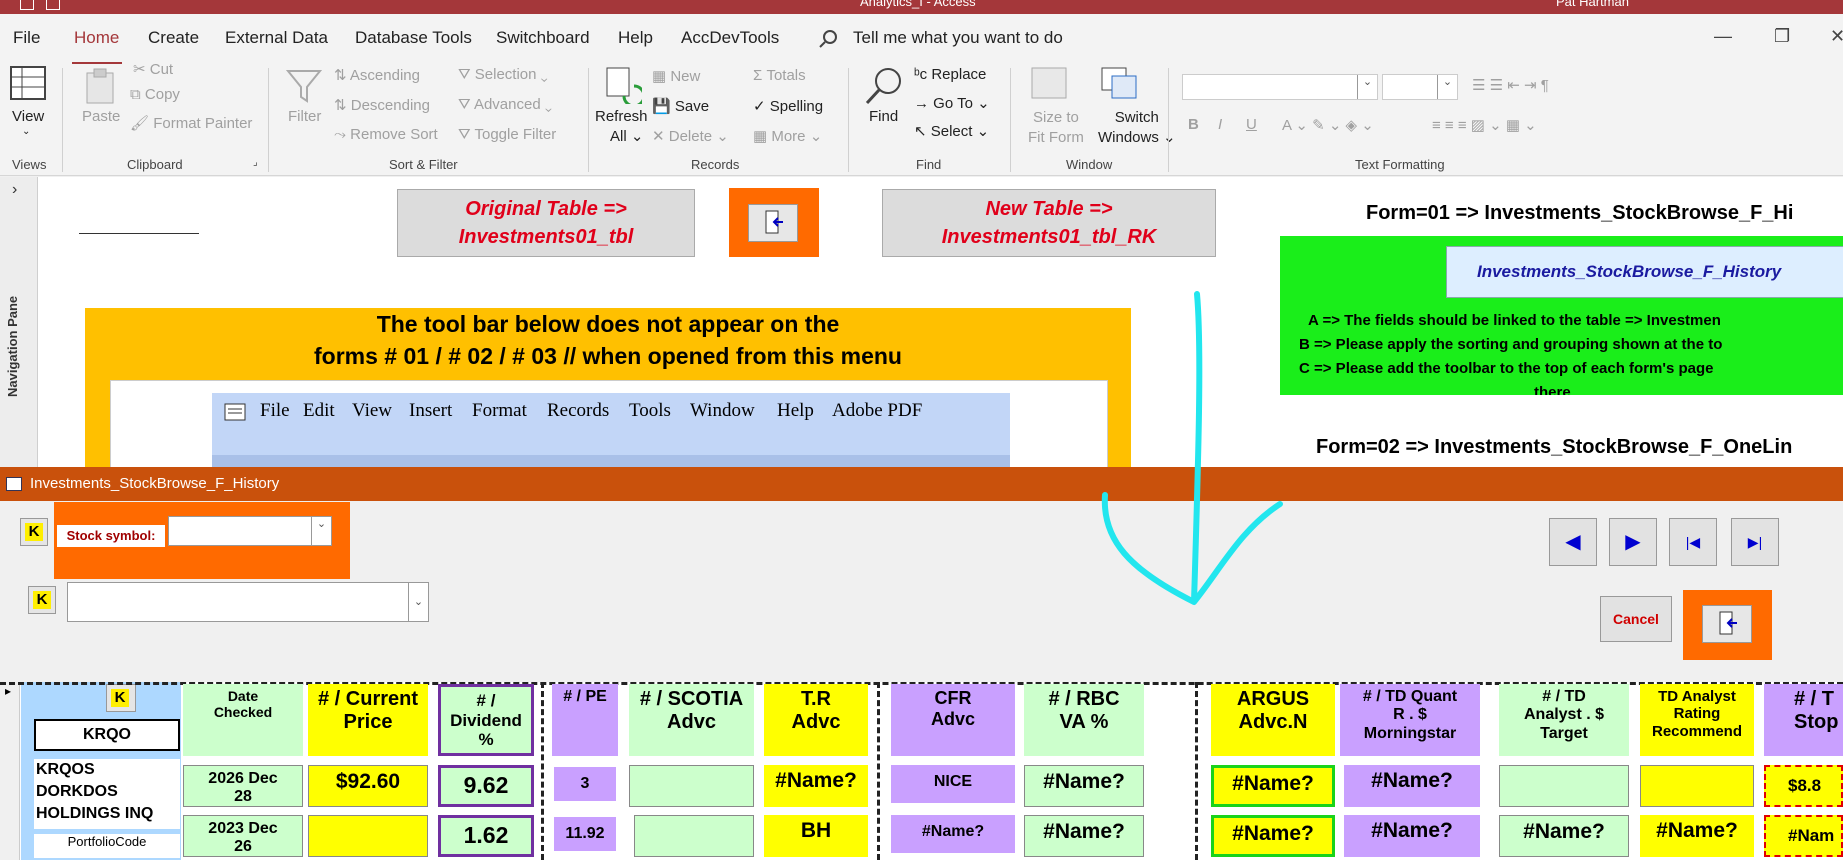  What do you see at coordinates (921, 484) in the screenshot?
I see `form-window-titlebar: Investments_StockBrowse_F_History` at bounding box center [921, 484].